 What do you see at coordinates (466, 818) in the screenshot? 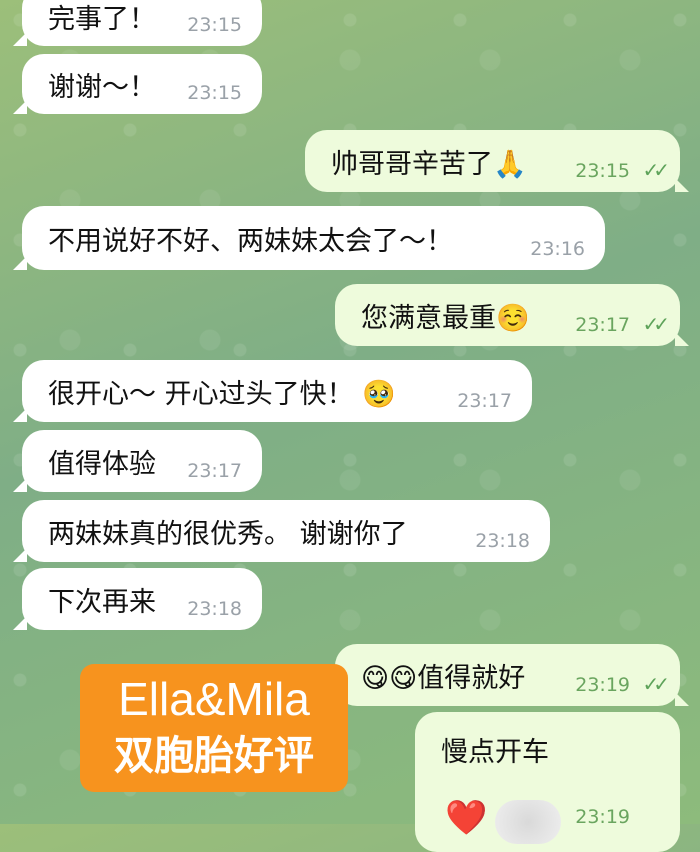
I see `heart-reaction-icon: ❤️` at bounding box center [466, 818].